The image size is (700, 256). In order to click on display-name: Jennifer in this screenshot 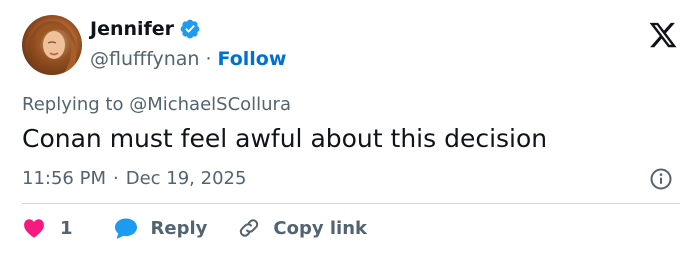, I will do `click(132, 29)`.